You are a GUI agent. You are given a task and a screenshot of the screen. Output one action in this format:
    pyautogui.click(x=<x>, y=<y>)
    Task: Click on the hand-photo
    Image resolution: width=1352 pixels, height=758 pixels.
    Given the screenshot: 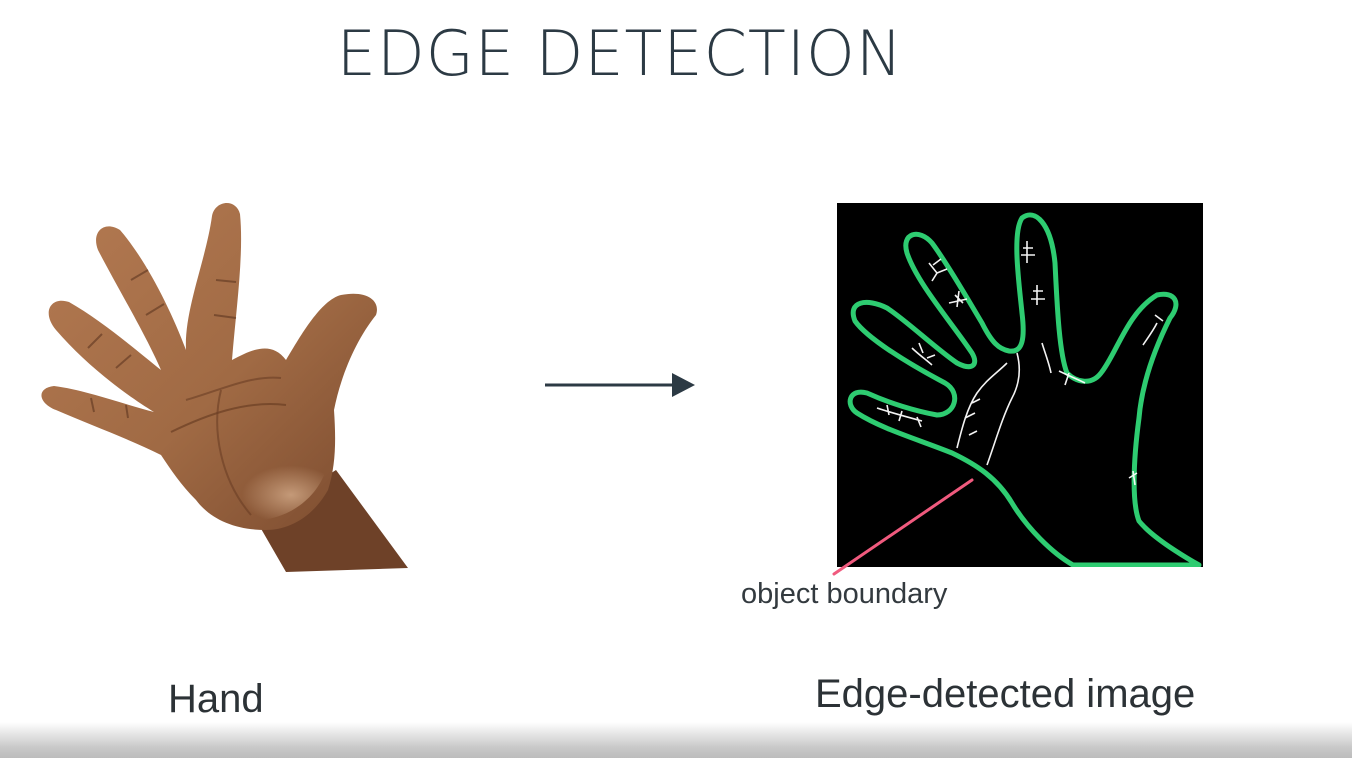 What is the action you would take?
    pyautogui.click(x=224, y=387)
    